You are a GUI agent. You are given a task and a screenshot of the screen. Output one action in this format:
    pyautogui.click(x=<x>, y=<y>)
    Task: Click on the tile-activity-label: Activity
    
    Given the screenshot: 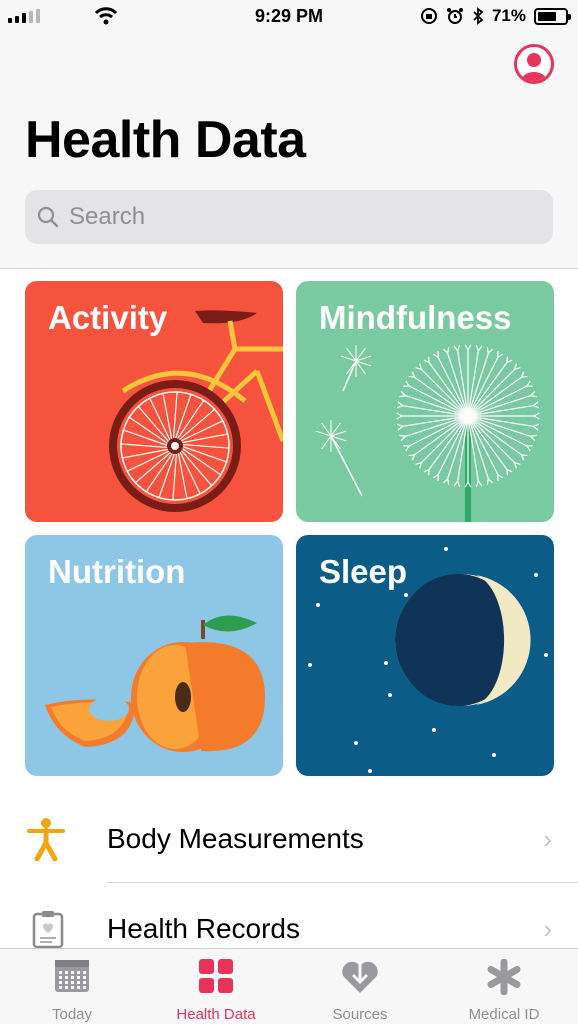 What is the action you would take?
    pyautogui.click(x=108, y=317)
    